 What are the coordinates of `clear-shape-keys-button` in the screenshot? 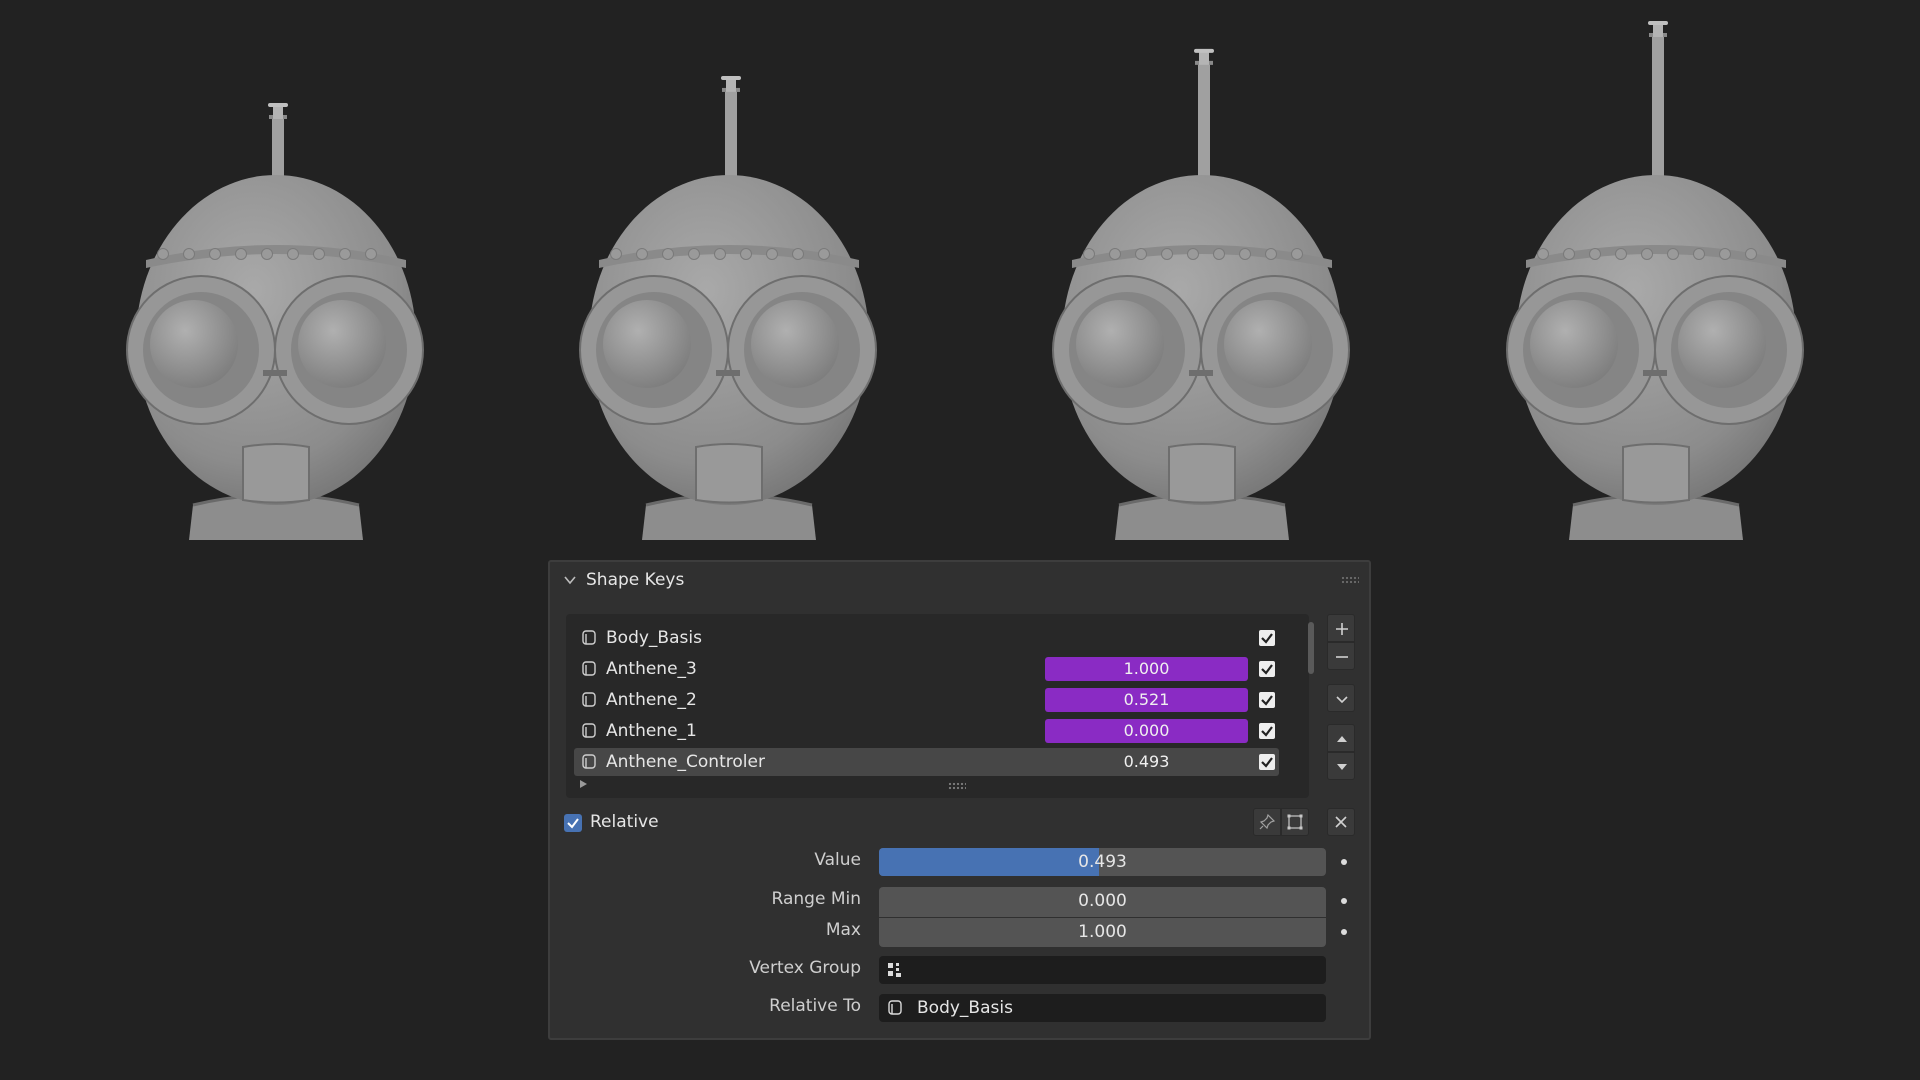 It's located at (1341, 822).